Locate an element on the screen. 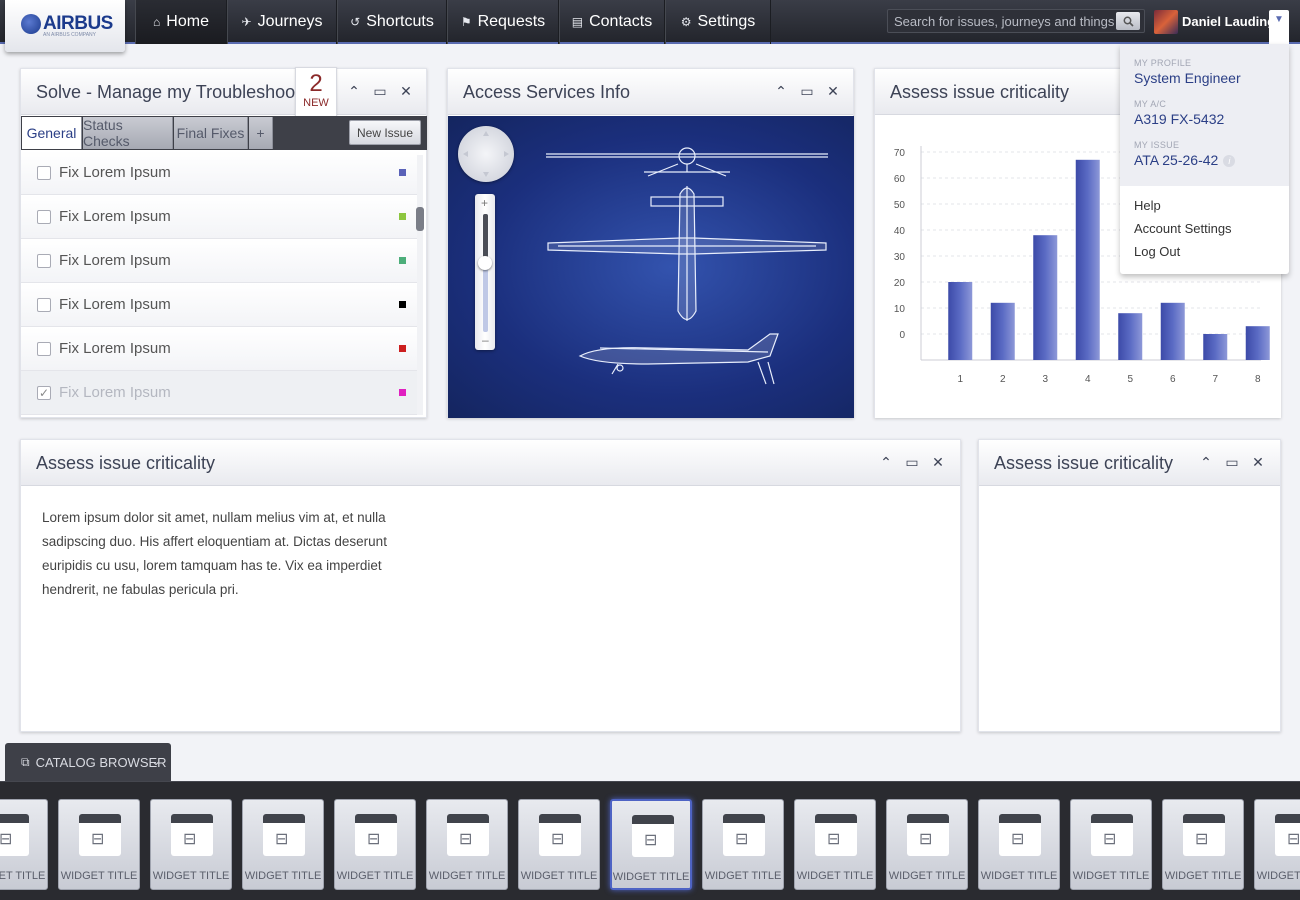  nav-item-contacts: ▤ Contacts is located at coordinates (612, 22).